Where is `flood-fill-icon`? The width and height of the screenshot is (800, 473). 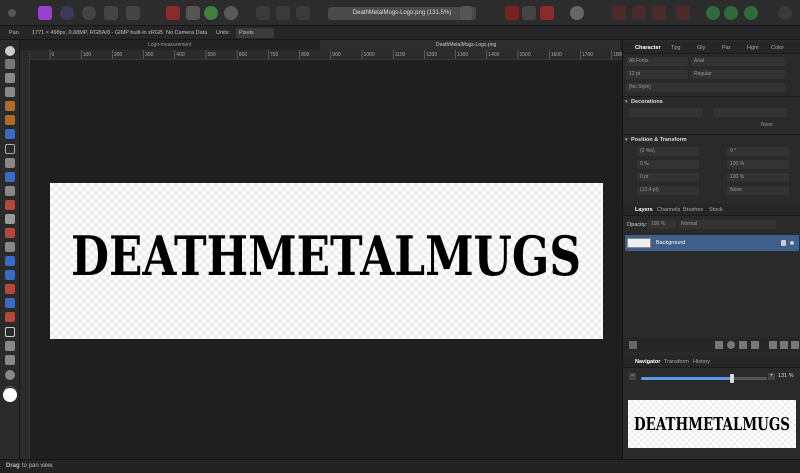
flood-fill-icon is located at coordinates (10, 177).